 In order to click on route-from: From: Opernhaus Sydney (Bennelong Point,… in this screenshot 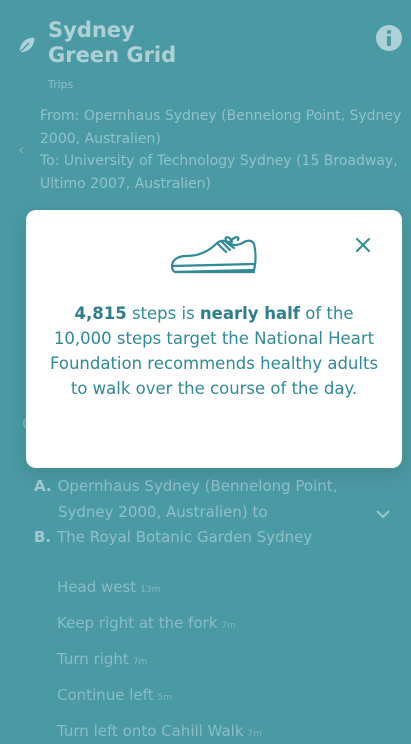, I will do `click(221, 127)`.